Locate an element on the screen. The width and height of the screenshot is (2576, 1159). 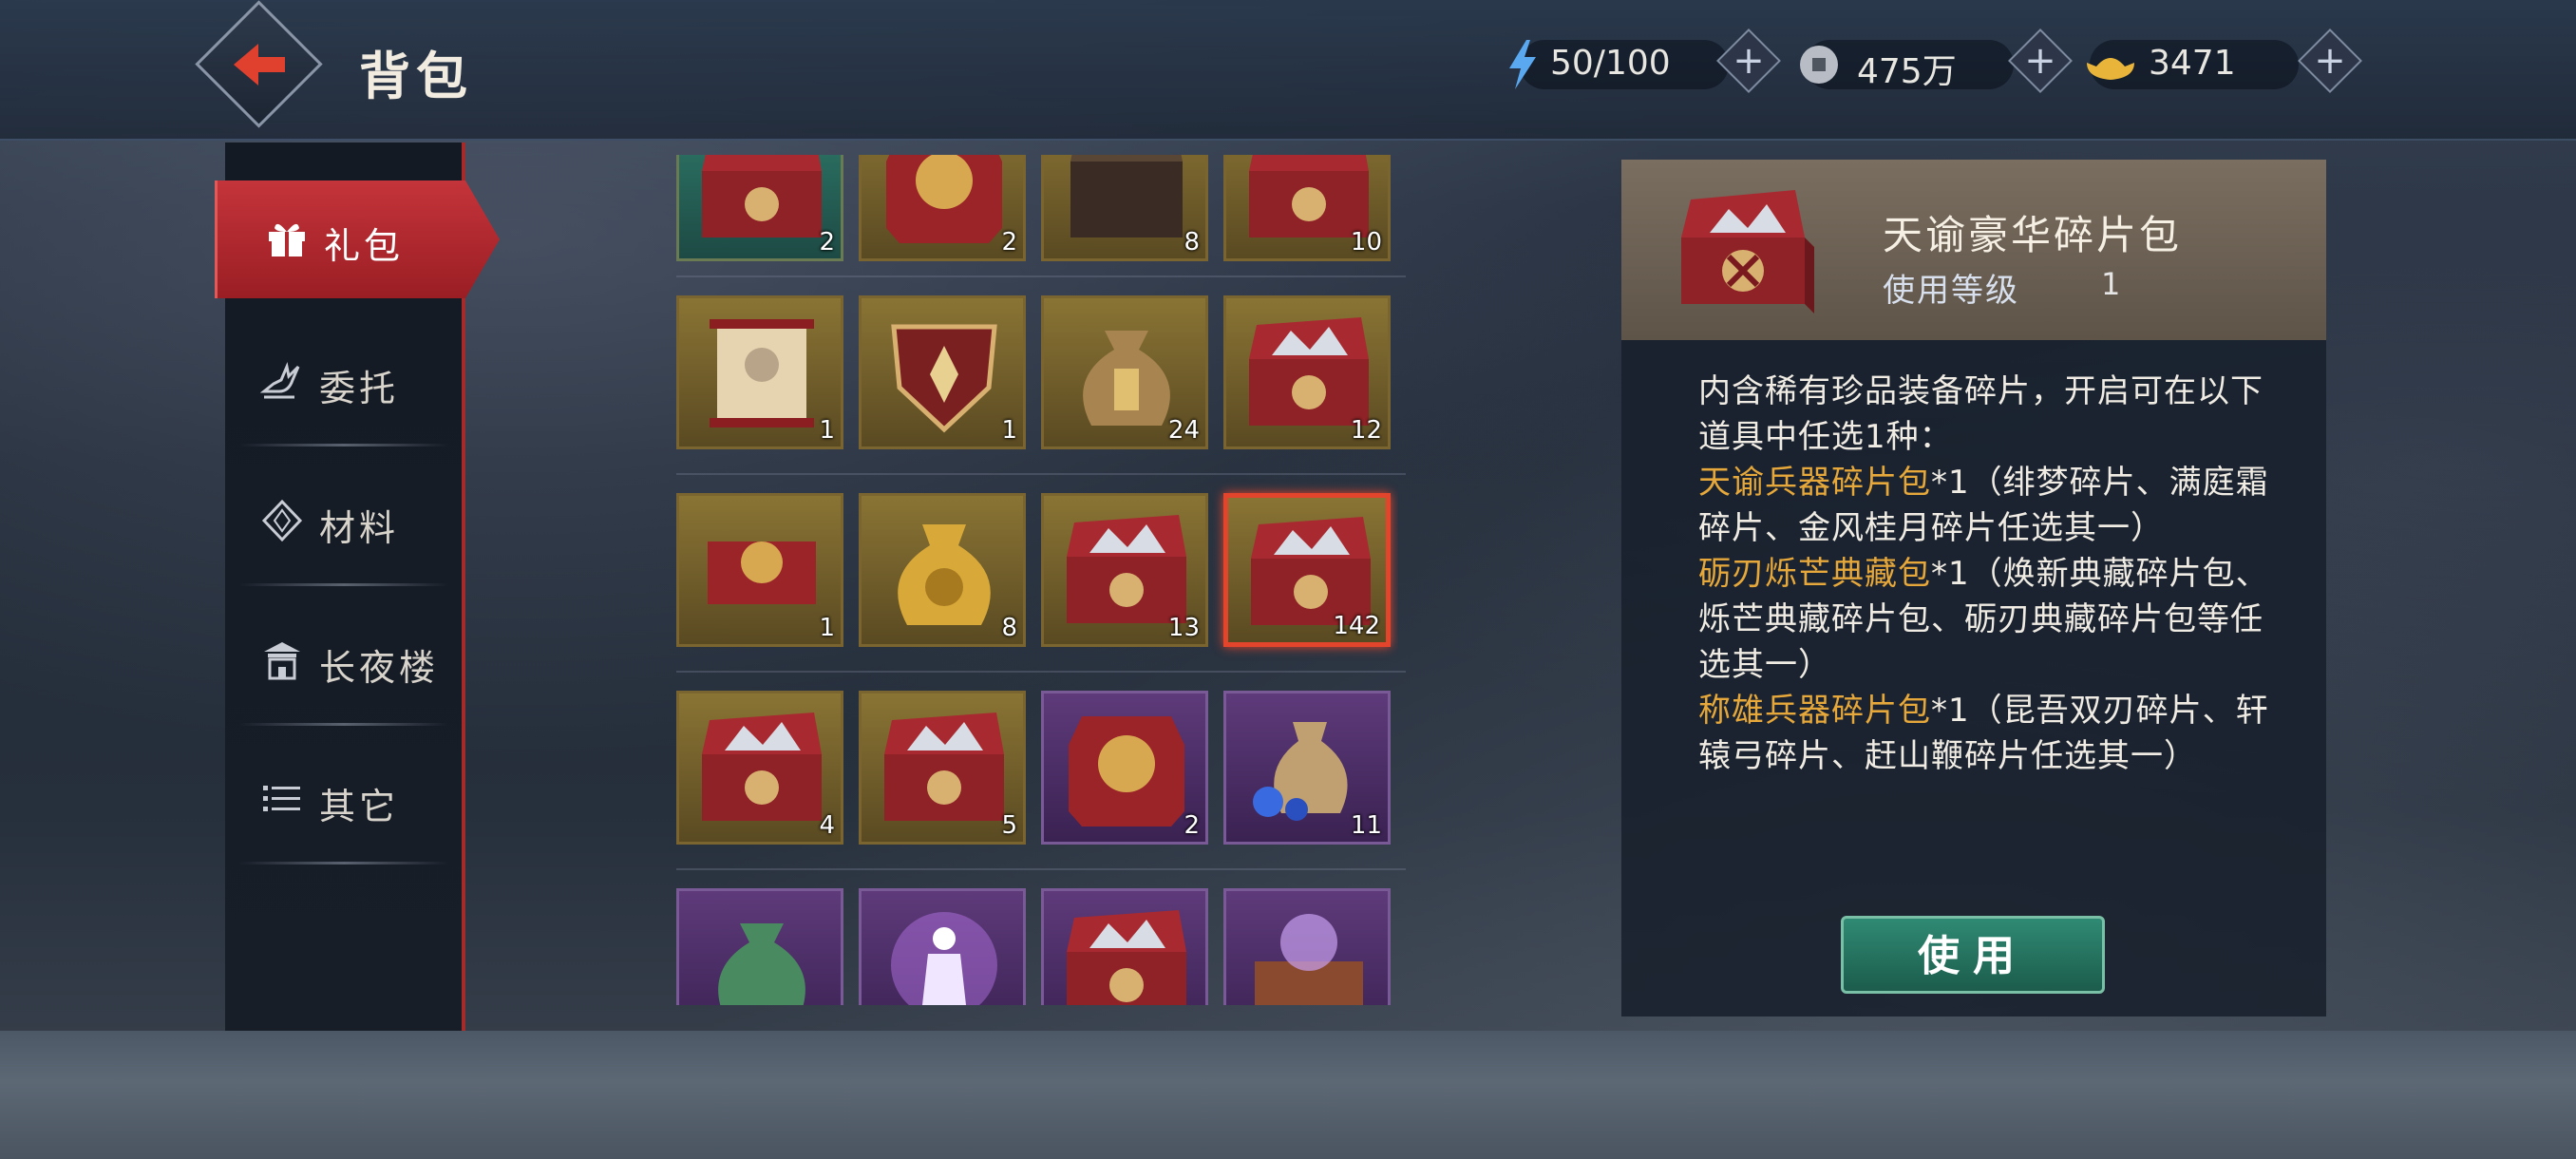
item-count: 13 is located at coordinates (1183, 628).